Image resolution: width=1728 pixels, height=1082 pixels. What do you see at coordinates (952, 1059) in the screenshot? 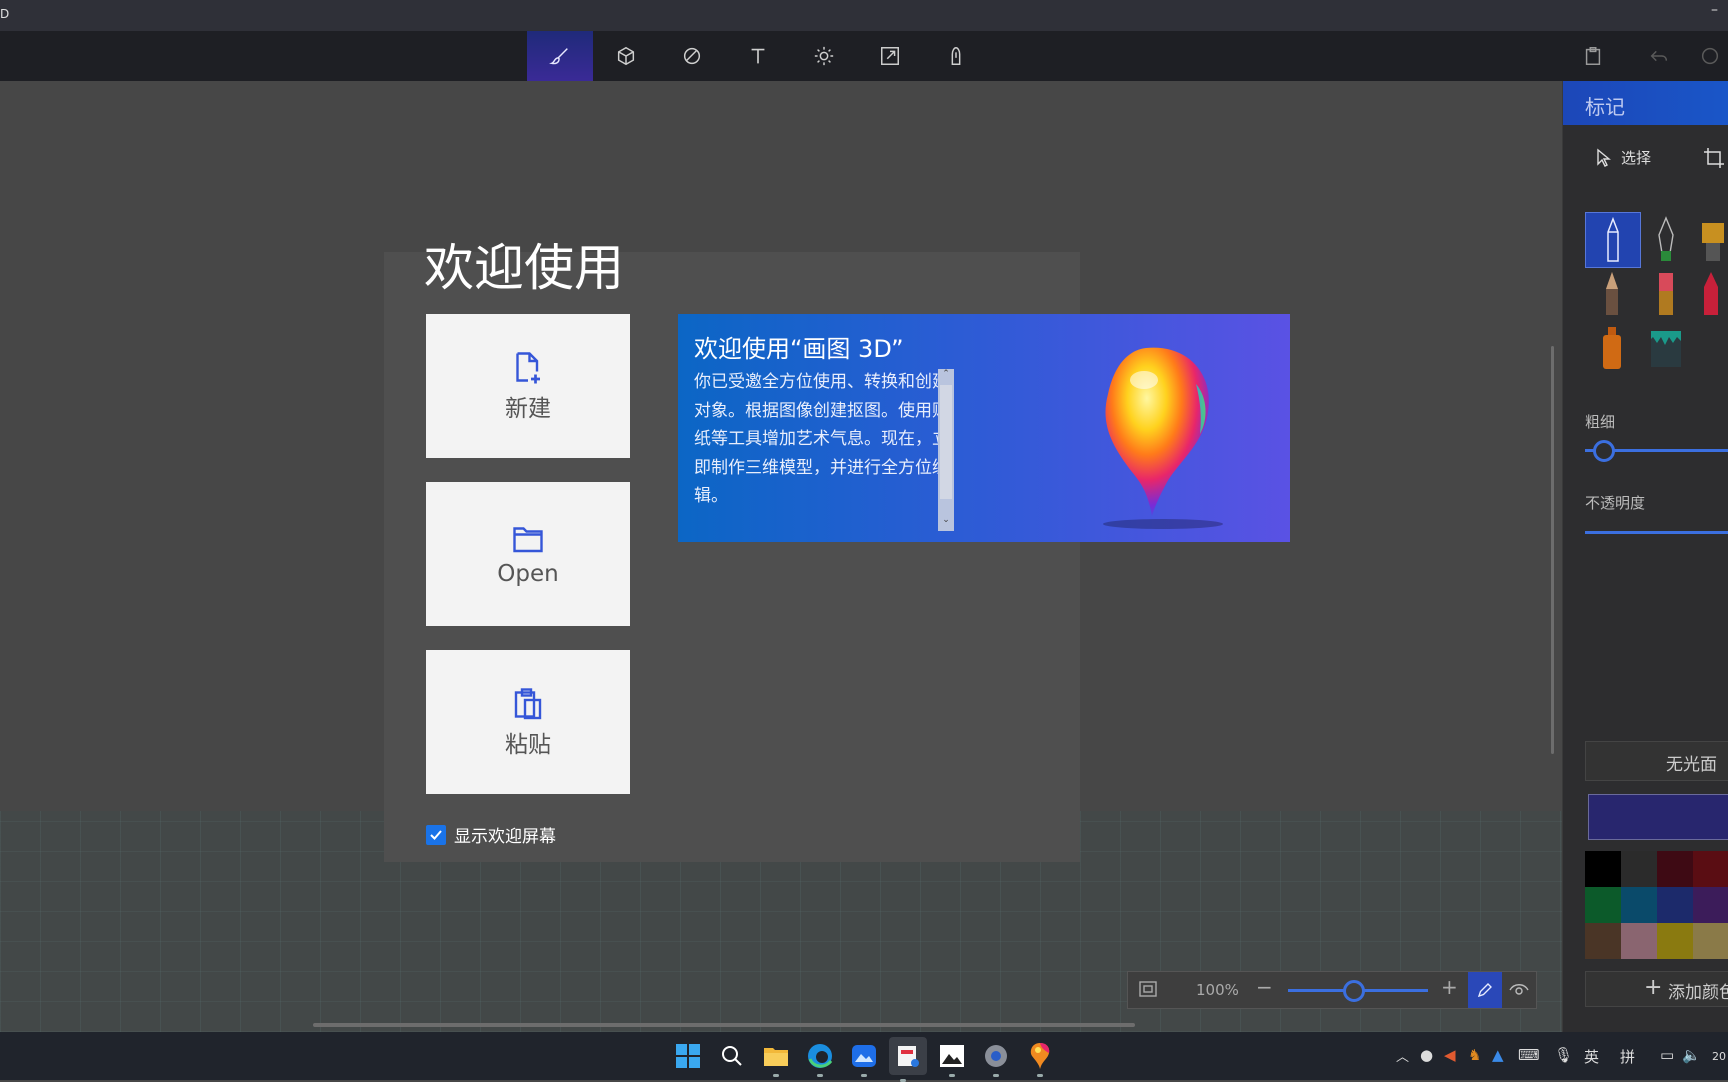
I see `photos-viewer-icon` at bounding box center [952, 1059].